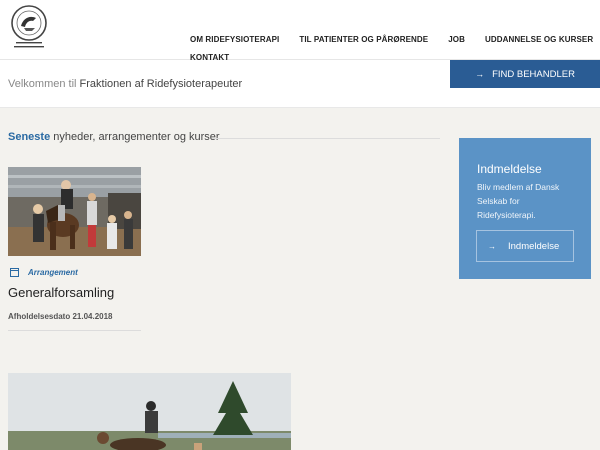 This screenshot has width=600, height=450. I want to click on article-category: Arrangement, so click(44, 272).